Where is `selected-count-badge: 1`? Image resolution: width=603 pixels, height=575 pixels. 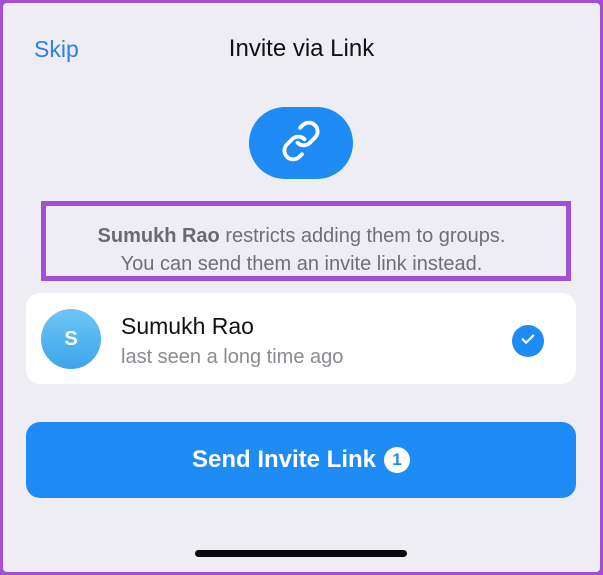 selected-count-badge: 1 is located at coordinates (397, 460).